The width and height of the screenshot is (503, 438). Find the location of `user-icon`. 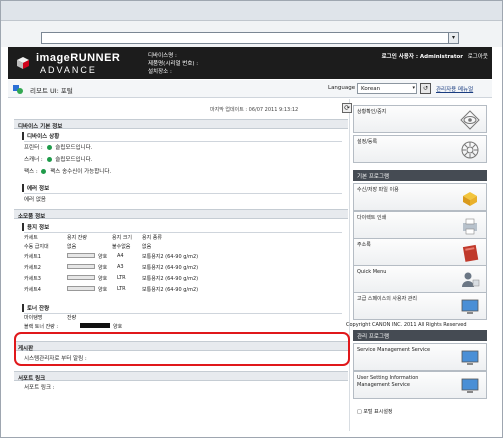

user-icon is located at coordinates (471, 279).